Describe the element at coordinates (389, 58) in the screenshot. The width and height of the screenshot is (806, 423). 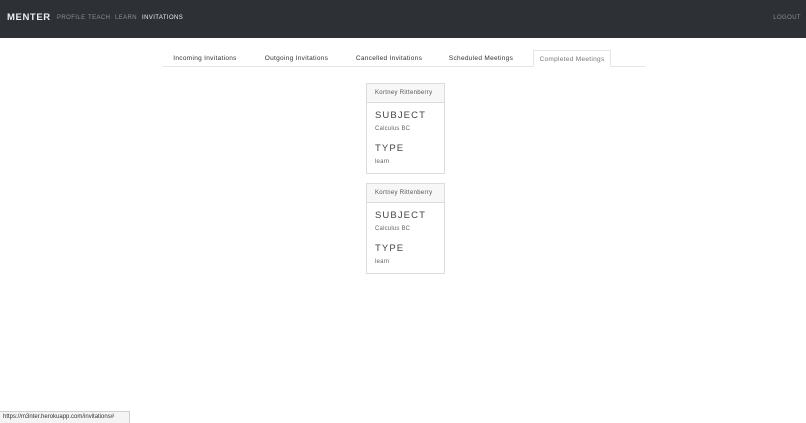
I see `tab-cancelled-invitations: Cancelled Invitations` at that location.